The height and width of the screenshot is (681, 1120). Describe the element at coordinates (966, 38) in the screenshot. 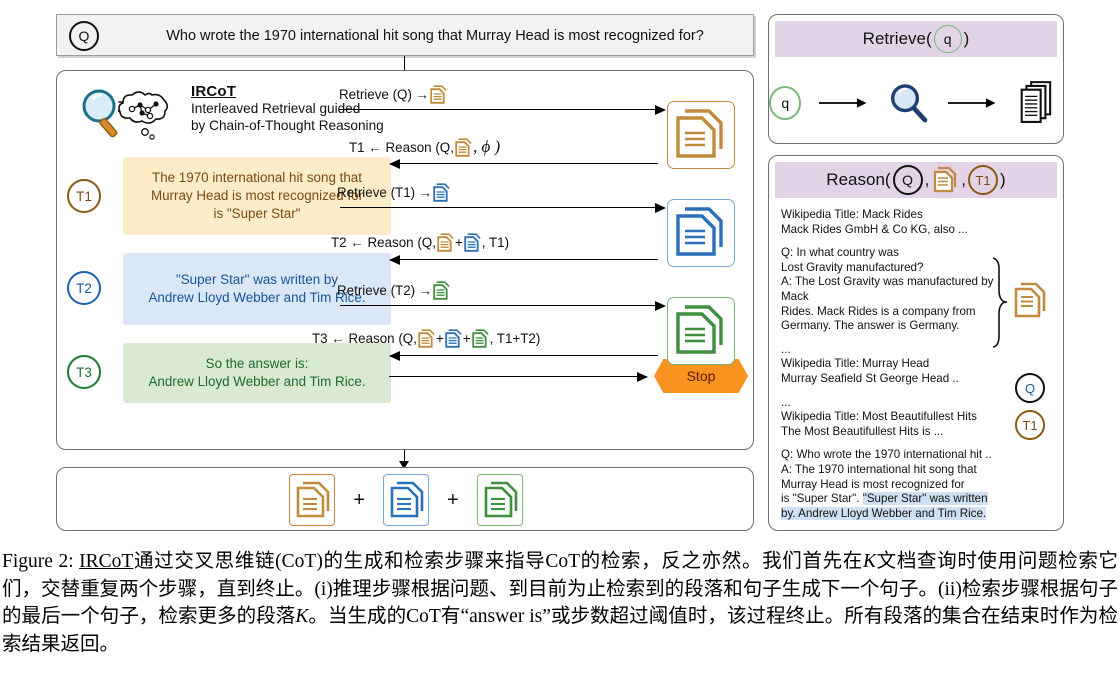

I see `retrieve-header-post: )` at that location.